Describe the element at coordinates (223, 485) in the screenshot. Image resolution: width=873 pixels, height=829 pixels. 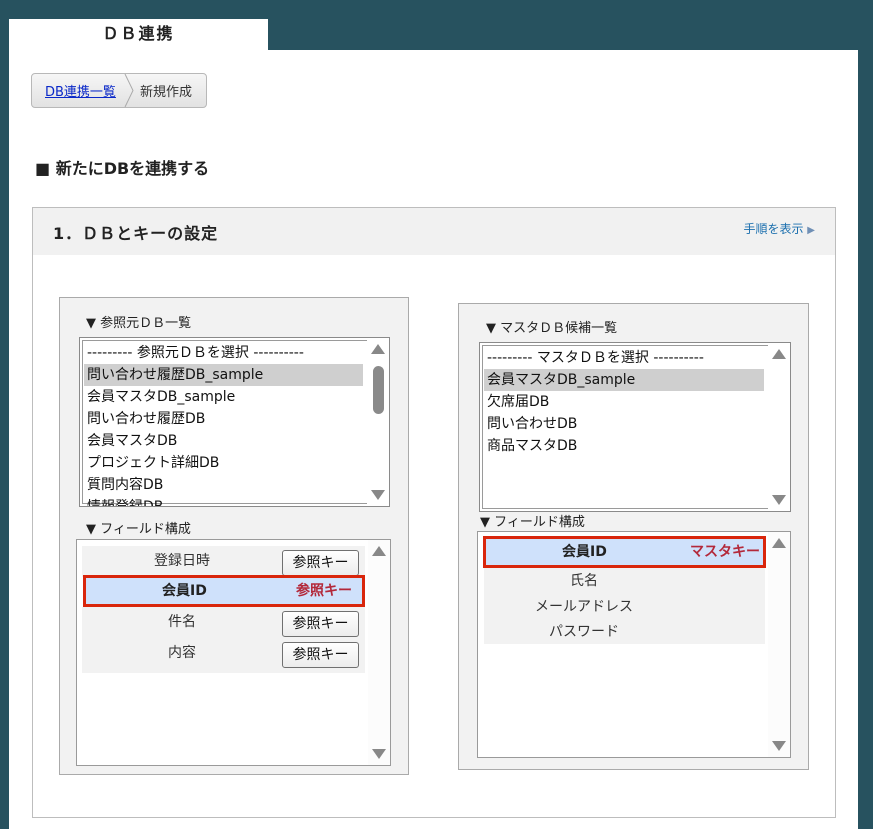
I see `list-item: 質問内容DB` at that location.